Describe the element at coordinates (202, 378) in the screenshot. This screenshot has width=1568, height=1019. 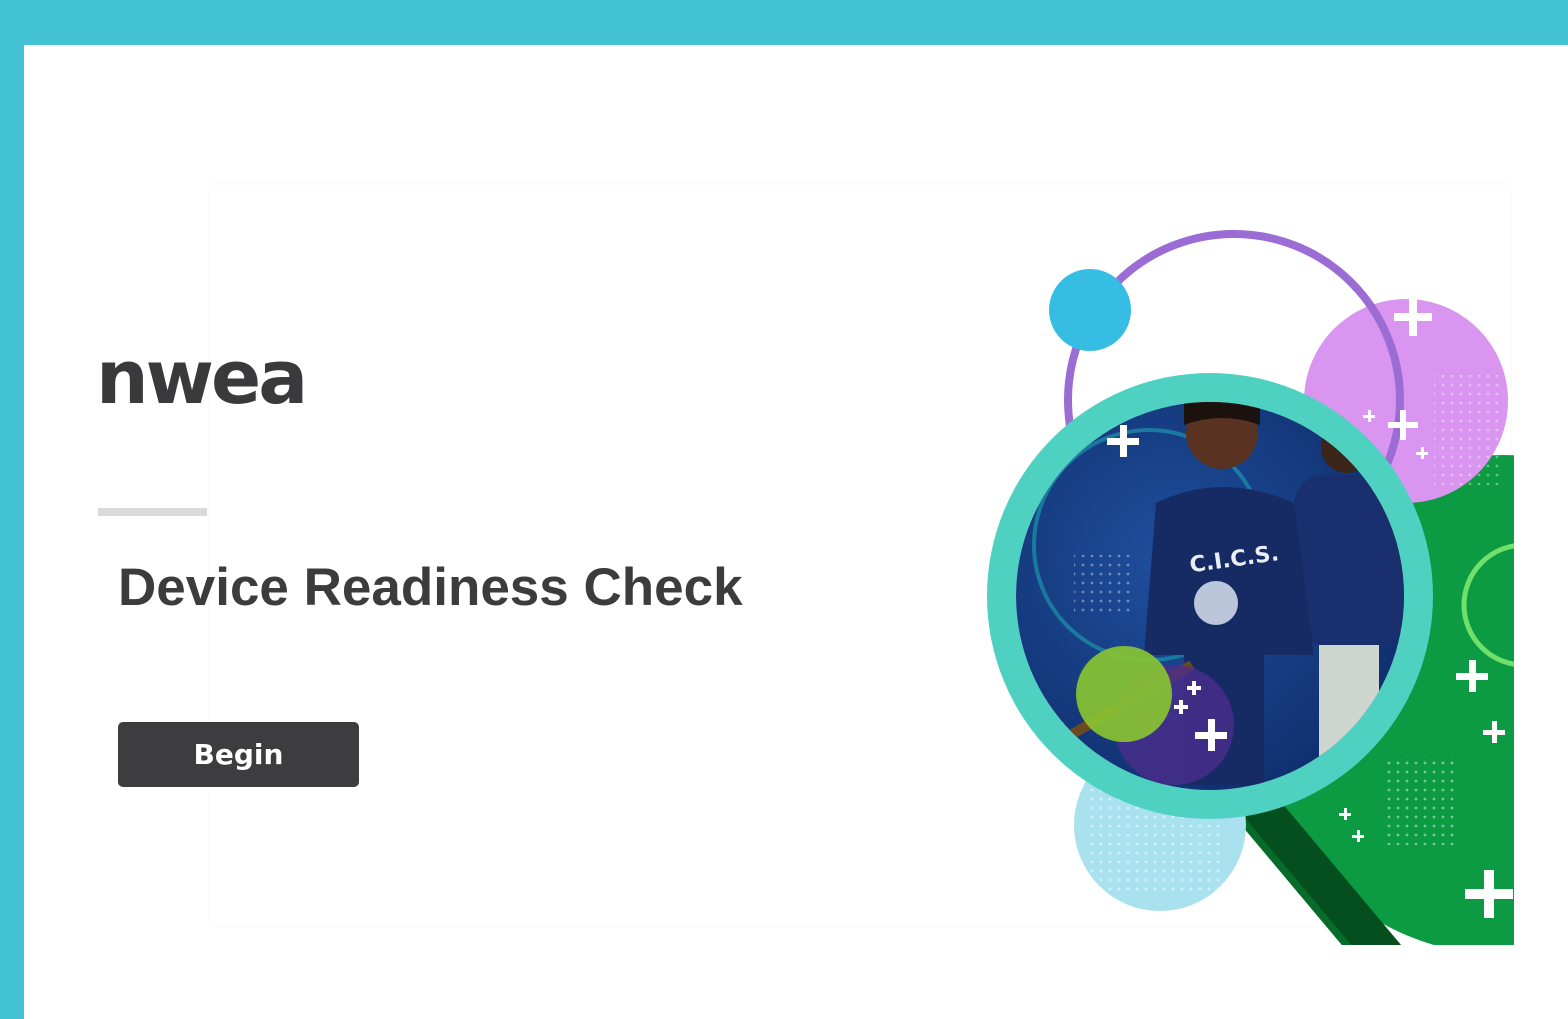
I see `nwea-logo: nwea` at that location.